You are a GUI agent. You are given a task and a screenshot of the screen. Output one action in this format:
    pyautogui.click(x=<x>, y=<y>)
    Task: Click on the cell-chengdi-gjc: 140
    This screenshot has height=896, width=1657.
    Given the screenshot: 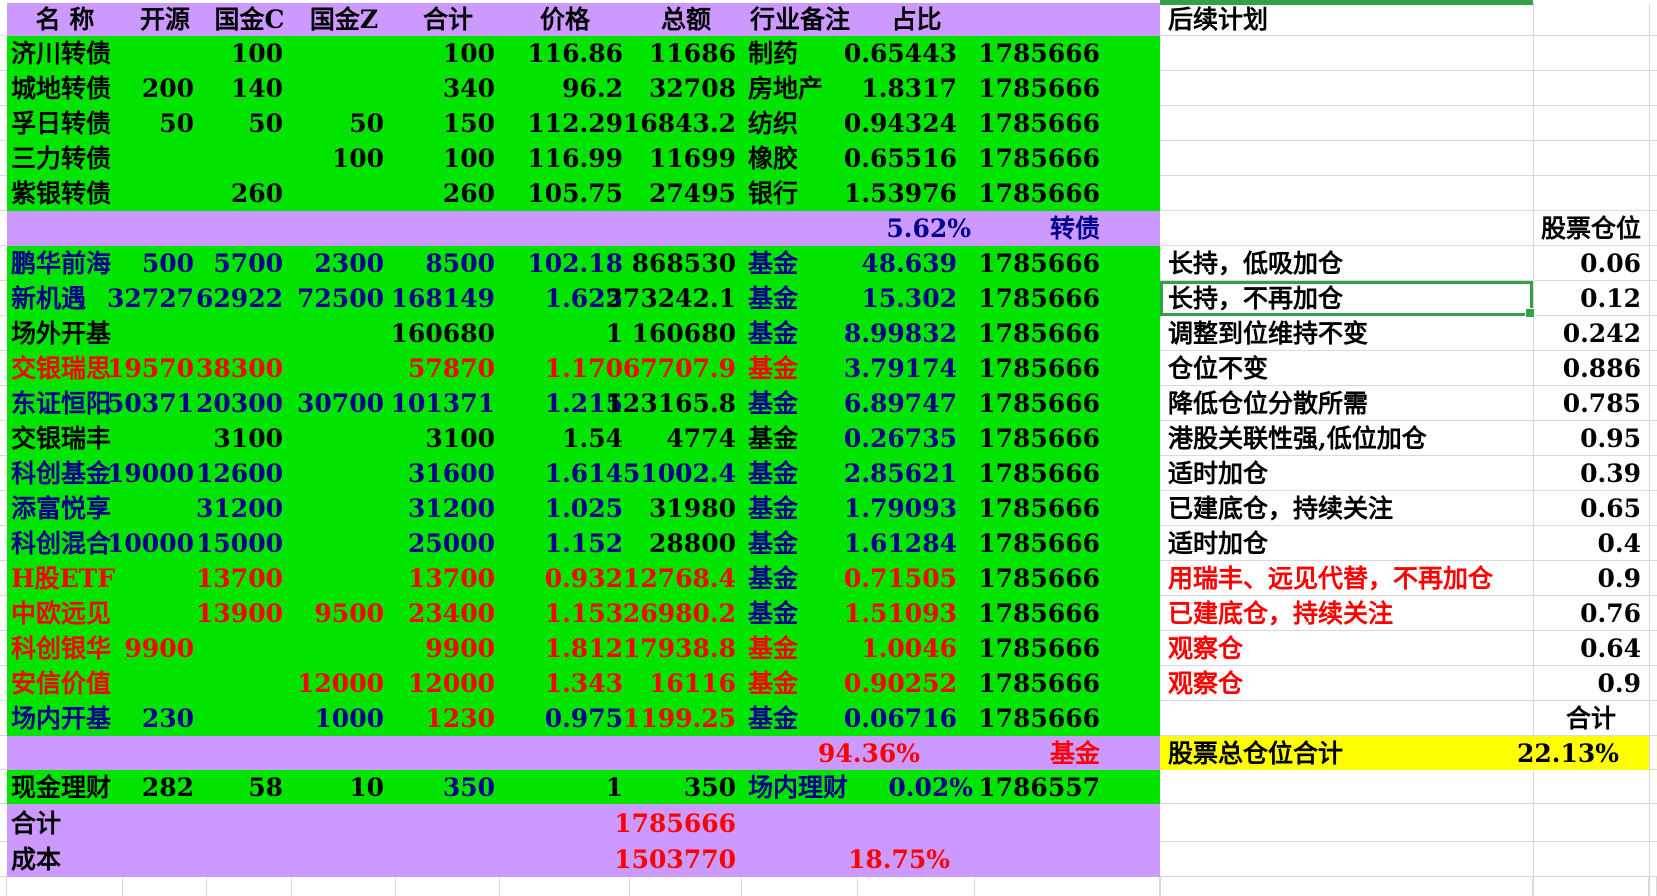 What is the action you would take?
    pyautogui.click(x=249, y=88)
    